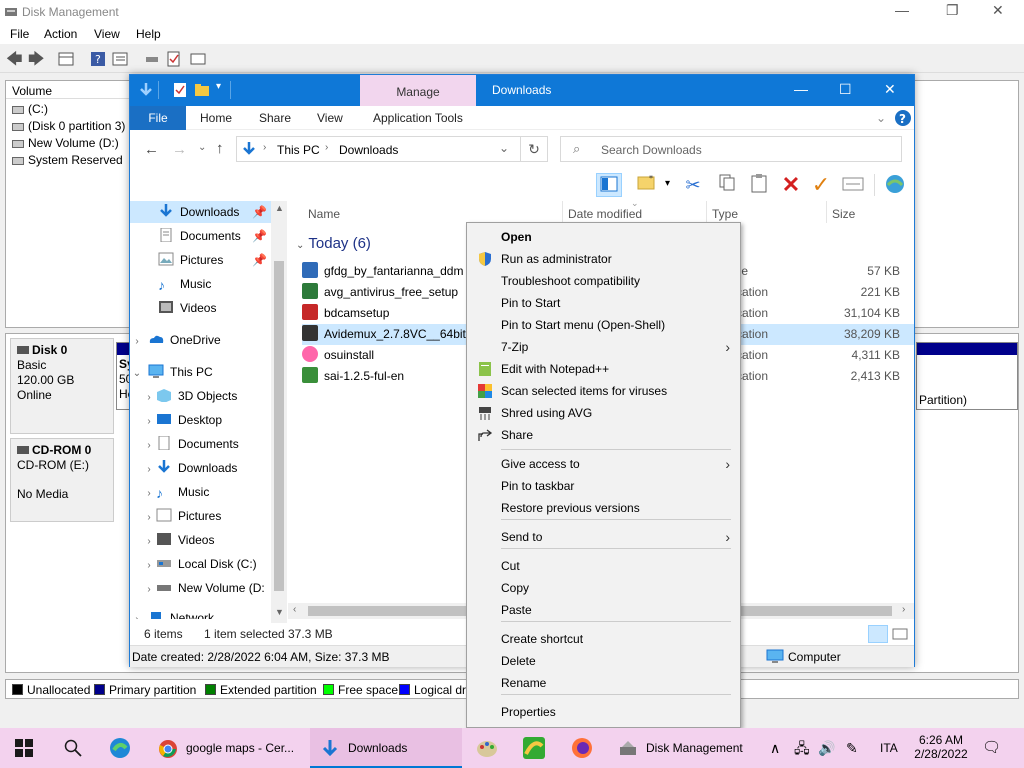 The width and height of the screenshot is (1024, 768). I want to click on qa-dropdown-icon: ▾, so click(218, 86).